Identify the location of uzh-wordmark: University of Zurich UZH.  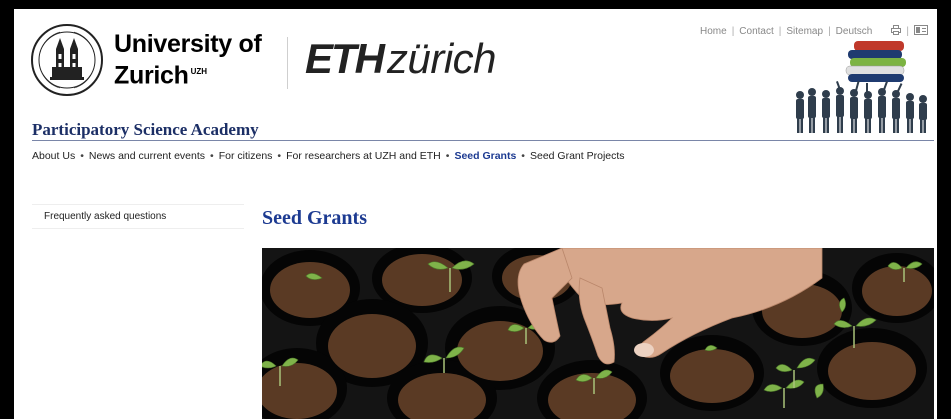
(188, 59).